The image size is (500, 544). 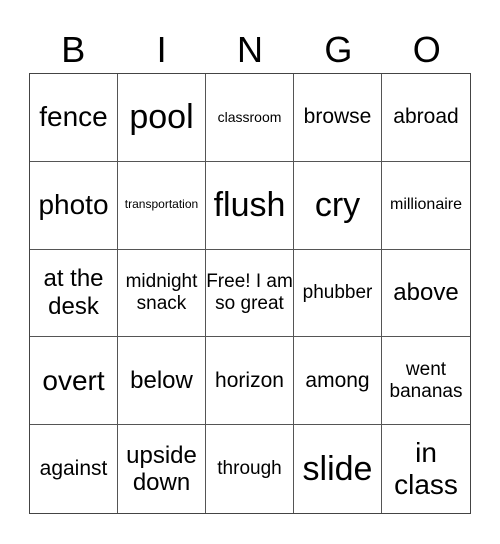 I want to click on bingo-cell: cry, so click(x=338, y=205).